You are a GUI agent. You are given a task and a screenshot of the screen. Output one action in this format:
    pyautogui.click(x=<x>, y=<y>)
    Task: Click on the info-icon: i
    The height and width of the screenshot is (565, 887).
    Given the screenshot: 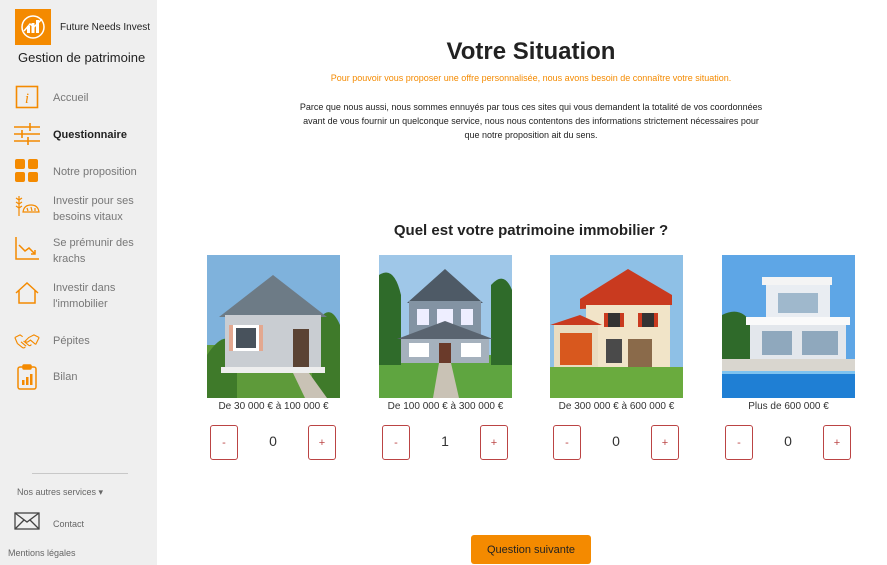 What is the action you would take?
    pyautogui.click(x=27, y=97)
    